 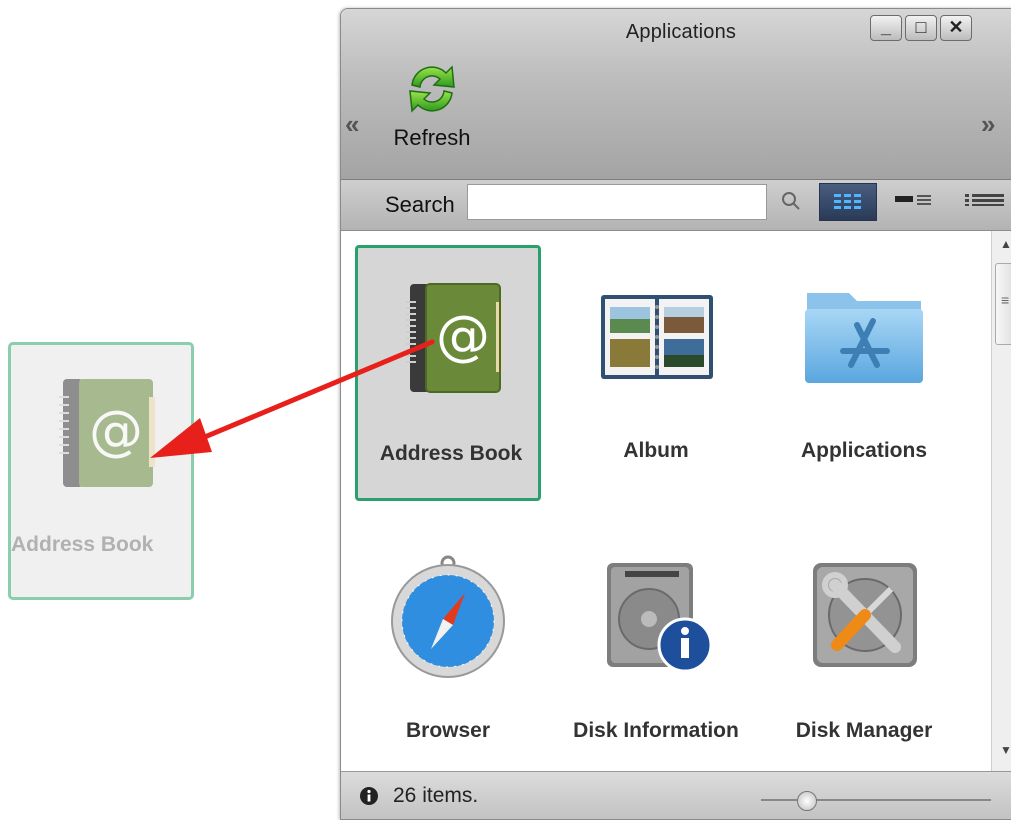 I want to click on drag-ghost-address-book: @ Address Book, so click(x=101, y=471).